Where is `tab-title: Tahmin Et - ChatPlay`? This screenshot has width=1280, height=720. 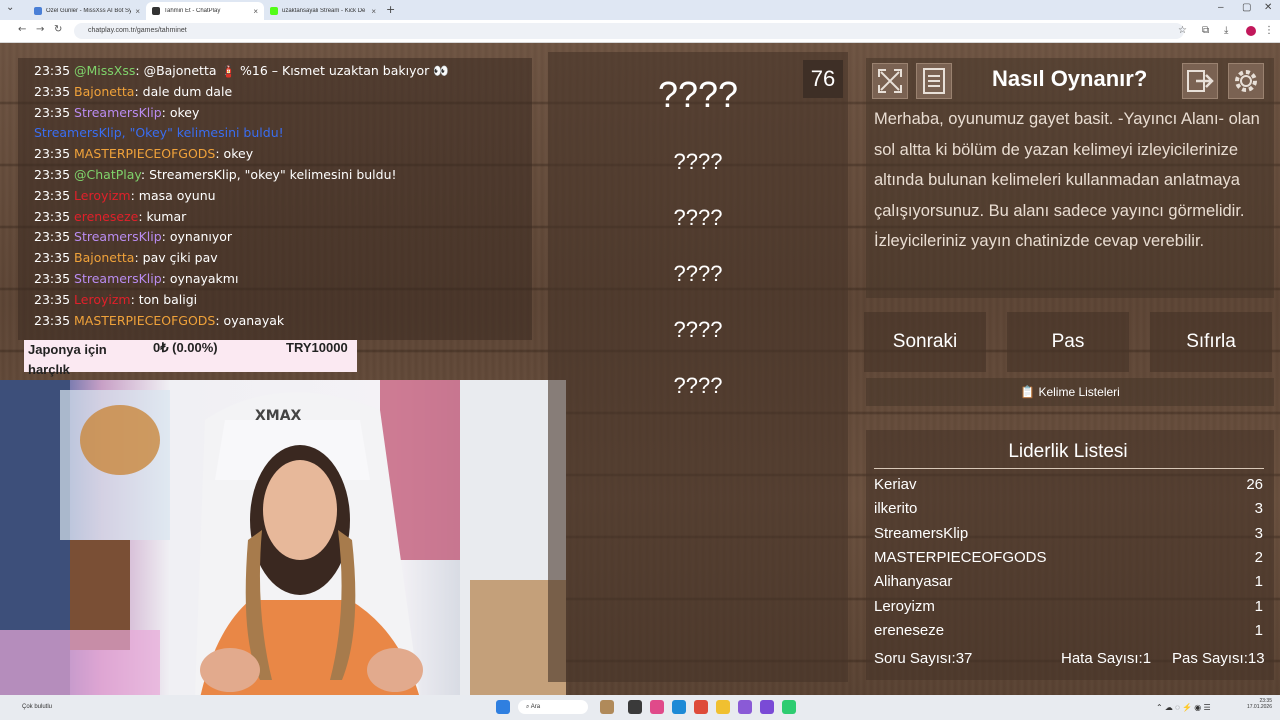
tab-title: Tahmin Et - ChatPlay is located at coordinates (192, 11).